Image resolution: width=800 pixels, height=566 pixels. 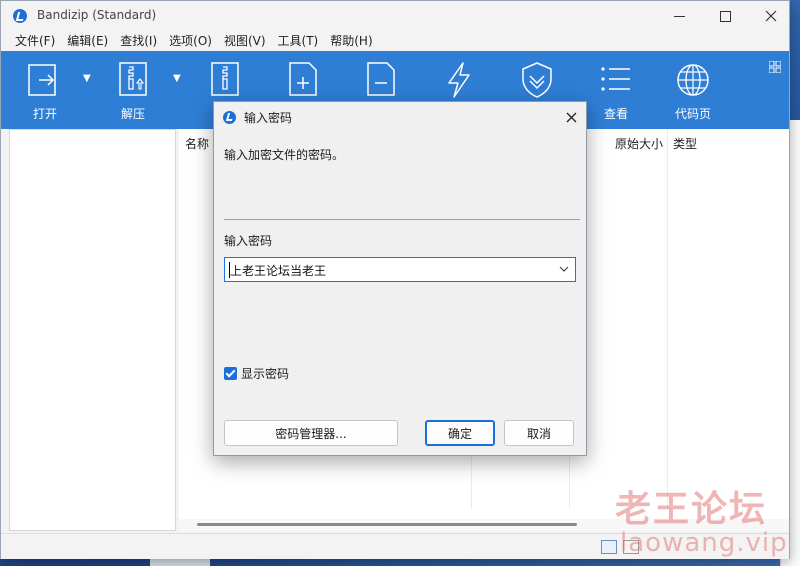 What do you see at coordinates (459, 80) in the screenshot?
I see `lightning-icon` at bounding box center [459, 80].